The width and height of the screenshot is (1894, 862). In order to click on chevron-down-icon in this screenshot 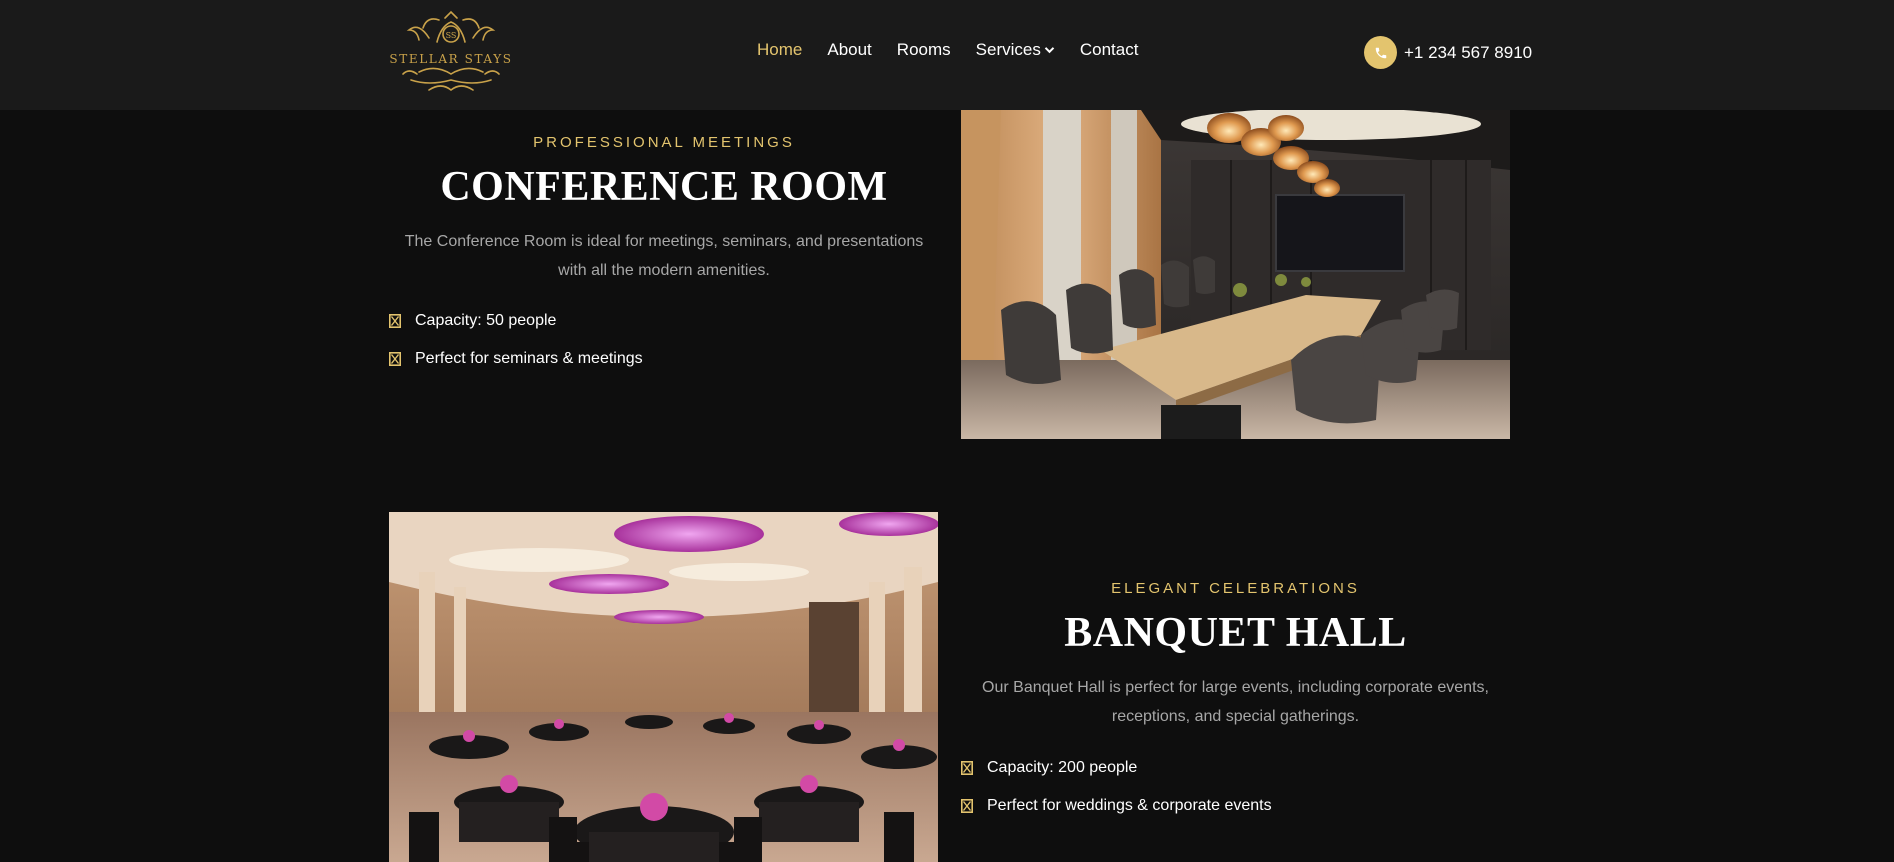, I will do `click(1049, 50)`.